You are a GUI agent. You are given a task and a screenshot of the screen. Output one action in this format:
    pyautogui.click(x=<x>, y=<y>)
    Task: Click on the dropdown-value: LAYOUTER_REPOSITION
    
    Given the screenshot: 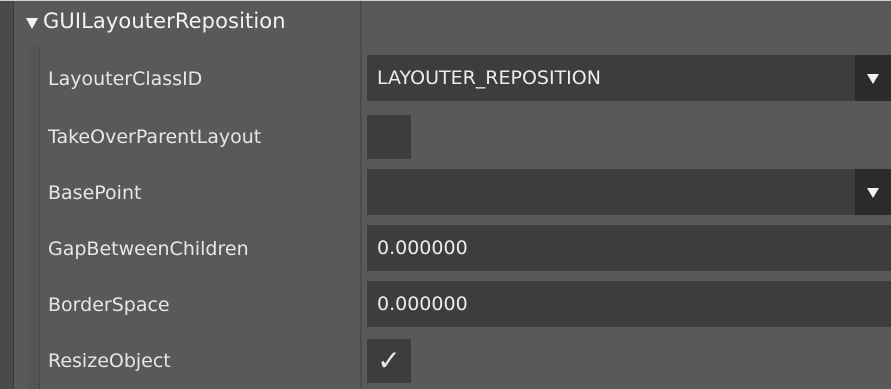 What is the action you would take?
    pyautogui.click(x=489, y=78)
    